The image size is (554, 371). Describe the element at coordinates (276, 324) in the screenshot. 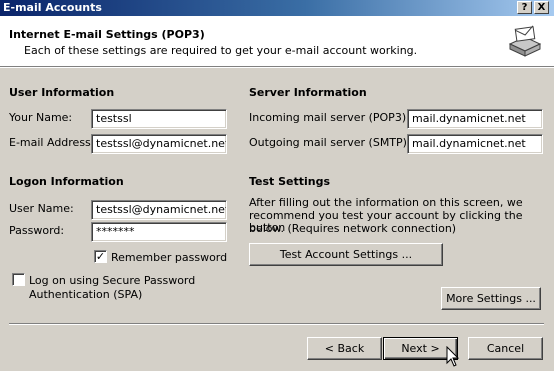

I see `footer-divider-highlight` at that location.